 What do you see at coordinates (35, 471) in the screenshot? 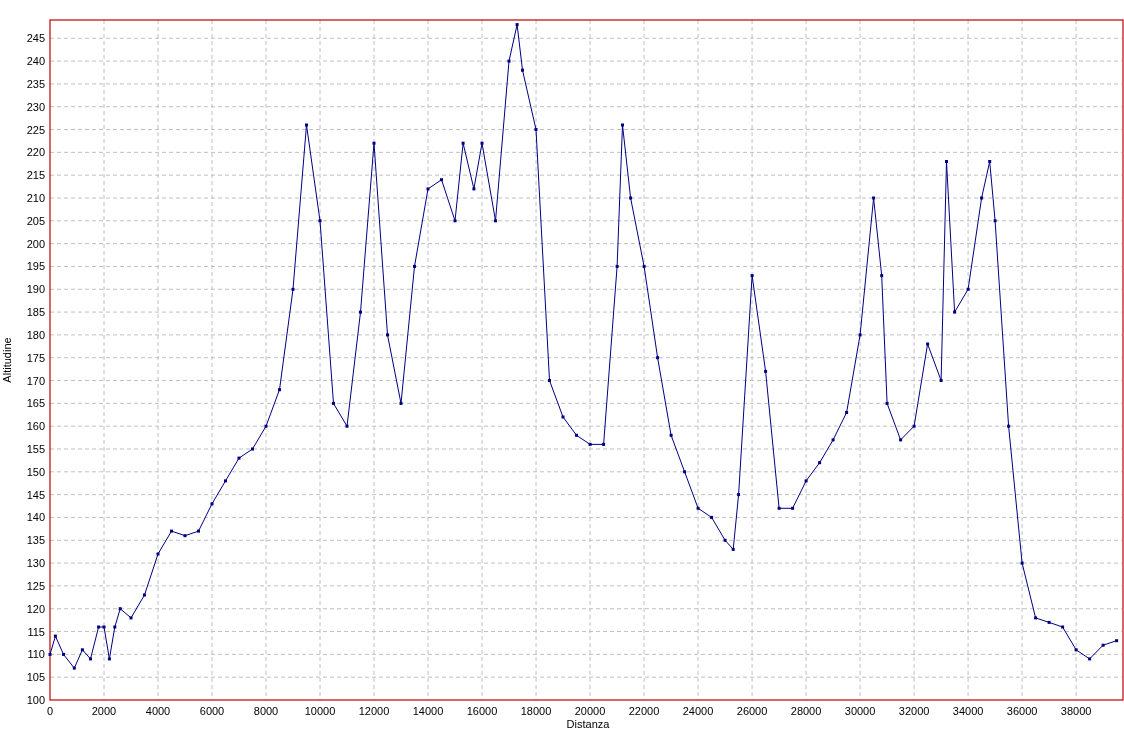
I see `y-tick-label: 150` at bounding box center [35, 471].